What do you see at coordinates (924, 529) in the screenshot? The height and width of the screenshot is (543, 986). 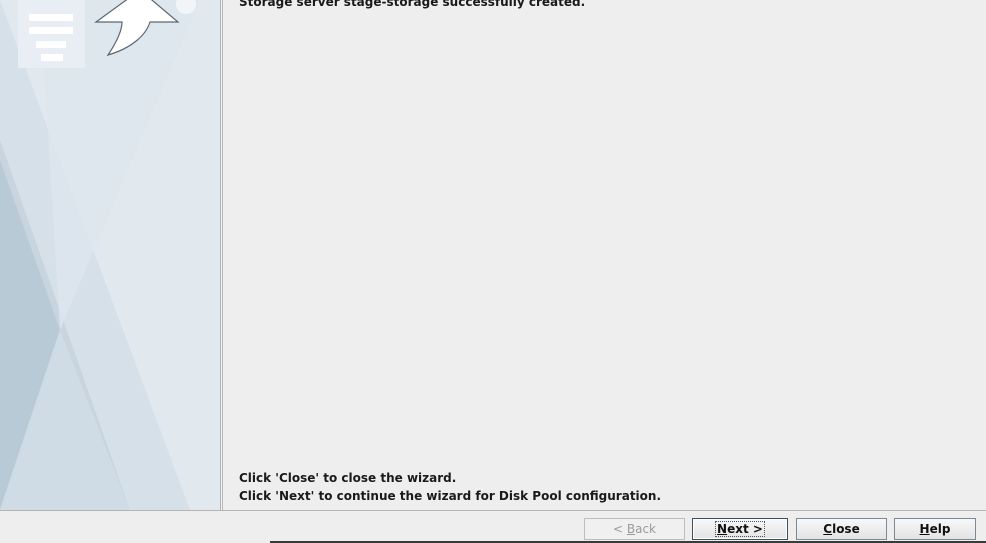 I see `help-label-mnemonic: H` at bounding box center [924, 529].